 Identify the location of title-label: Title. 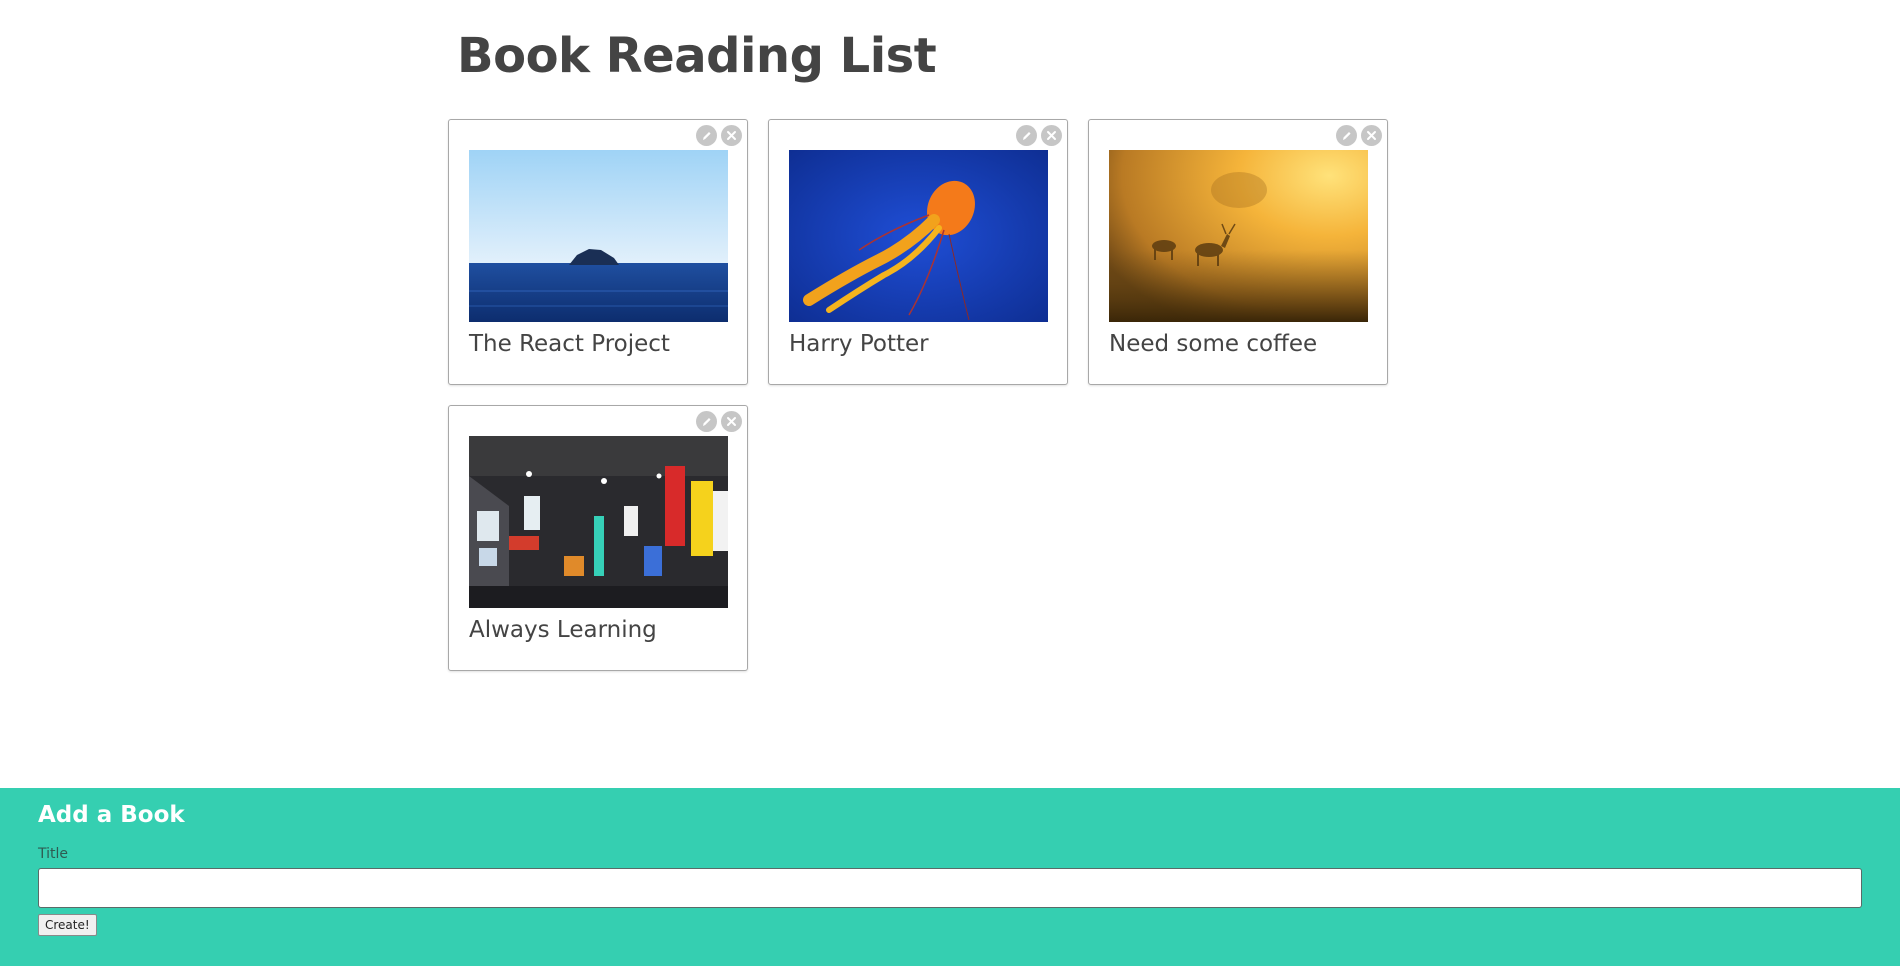
(53, 854).